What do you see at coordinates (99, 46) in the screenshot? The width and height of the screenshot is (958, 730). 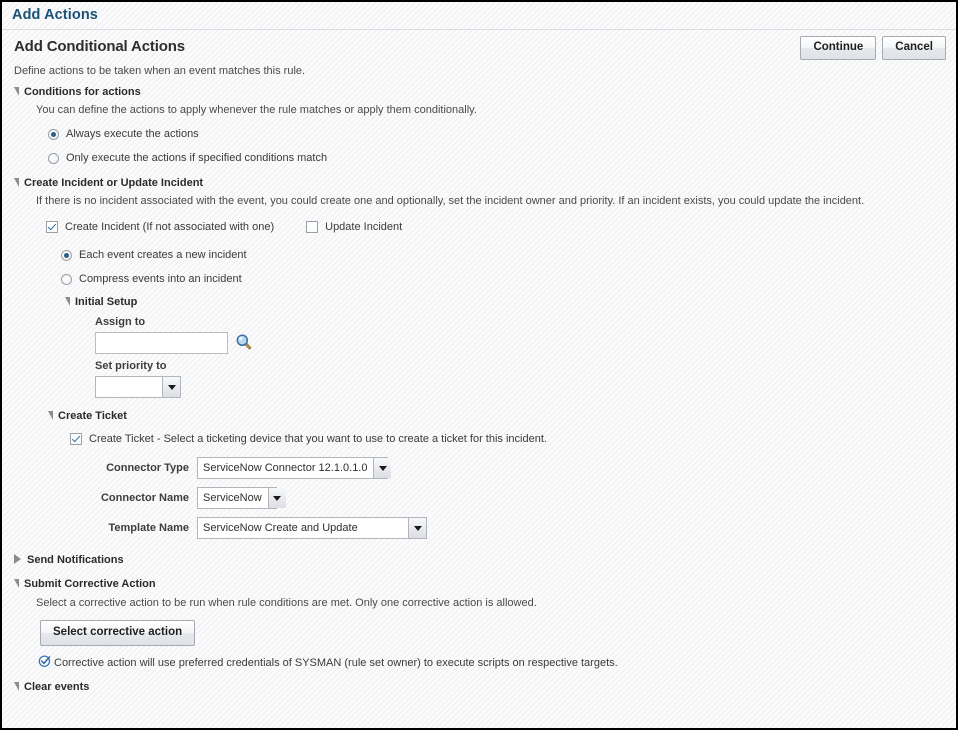 I see `section-title: Add Conditional Actions` at bounding box center [99, 46].